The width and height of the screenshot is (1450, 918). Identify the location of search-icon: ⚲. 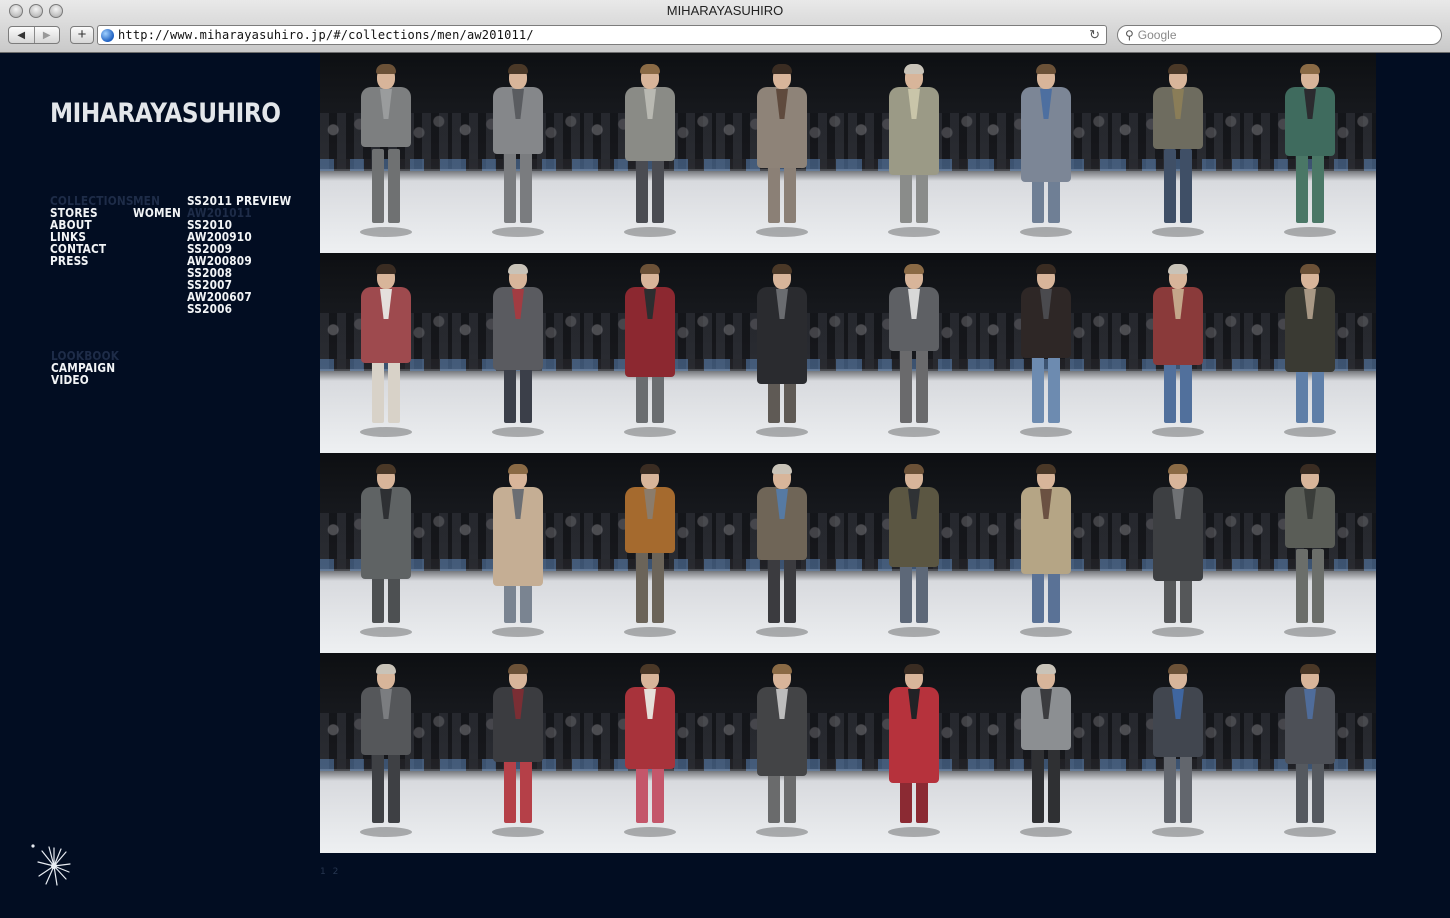
(1129, 35).